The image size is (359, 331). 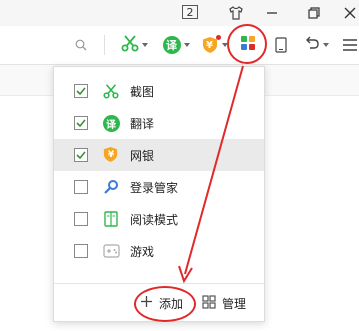 What do you see at coordinates (211, 174) in the screenshot?
I see `annotation-arrow` at bounding box center [211, 174].